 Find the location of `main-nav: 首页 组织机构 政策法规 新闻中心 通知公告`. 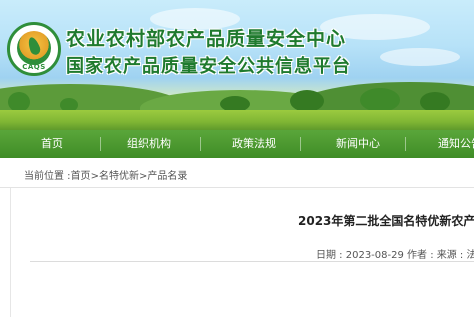

main-nav: 首页 组织机构 政策法规 新闻中心 通知公告 is located at coordinates (237, 144).